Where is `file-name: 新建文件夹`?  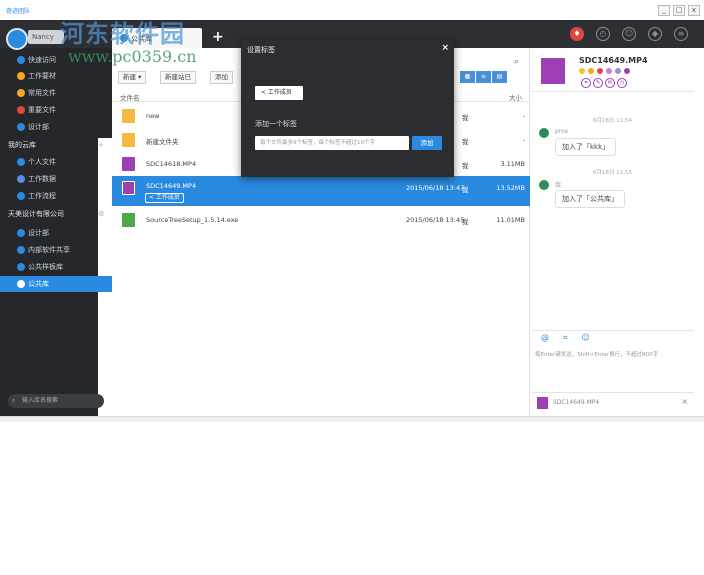
file-name: 新建文件夹 is located at coordinates (162, 142).